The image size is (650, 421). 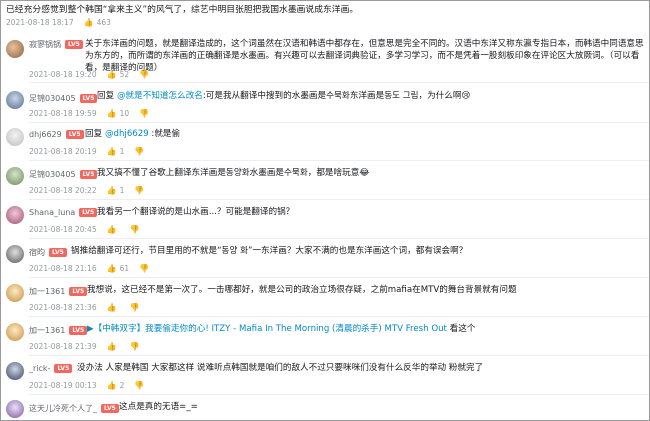 What do you see at coordinates (158, 407) in the screenshot?
I see `comment-text: 这点是真的无语=_=` at bounding box center [158, 407].